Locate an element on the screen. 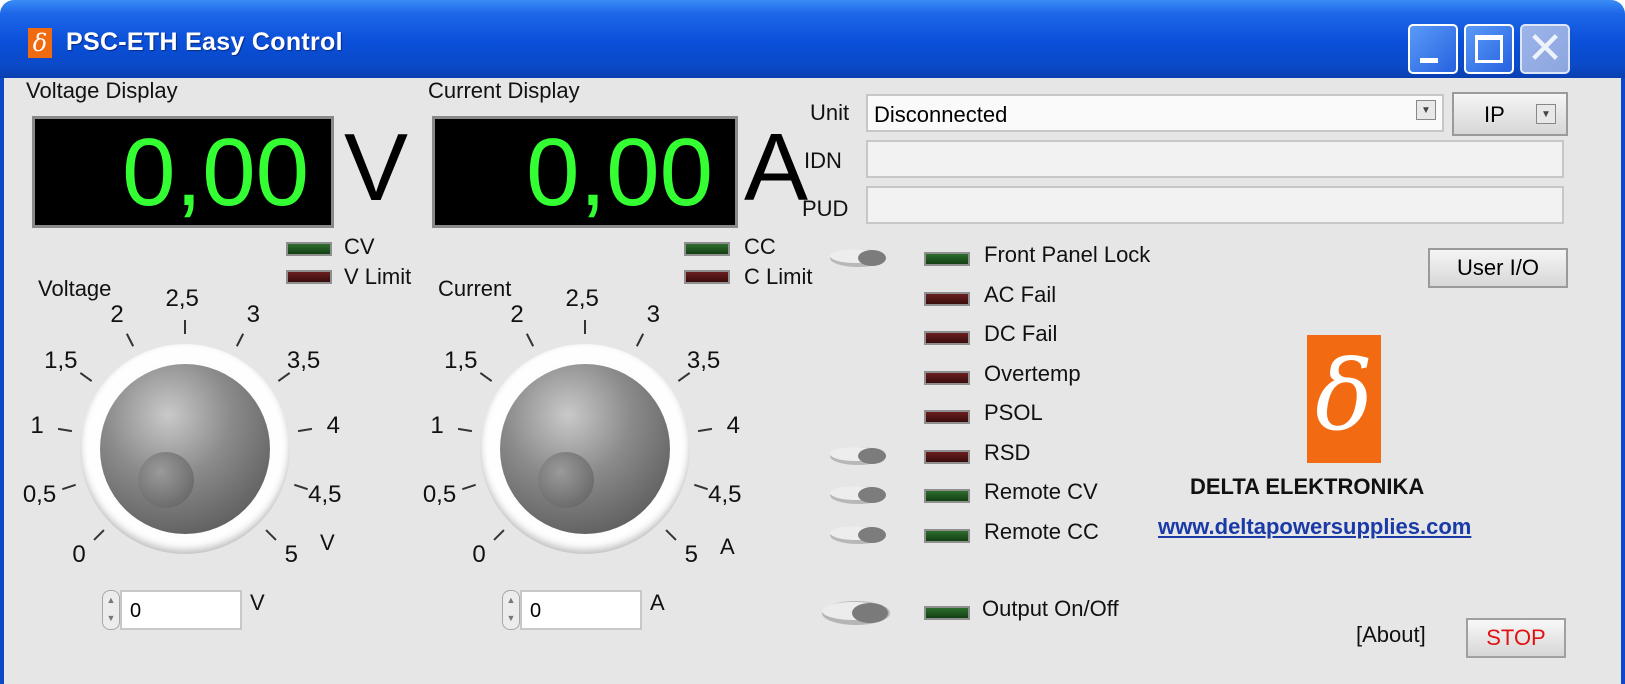 The height and width of the screenshot is (684, 1625). idn-field is located at coordinates (1215, 159).